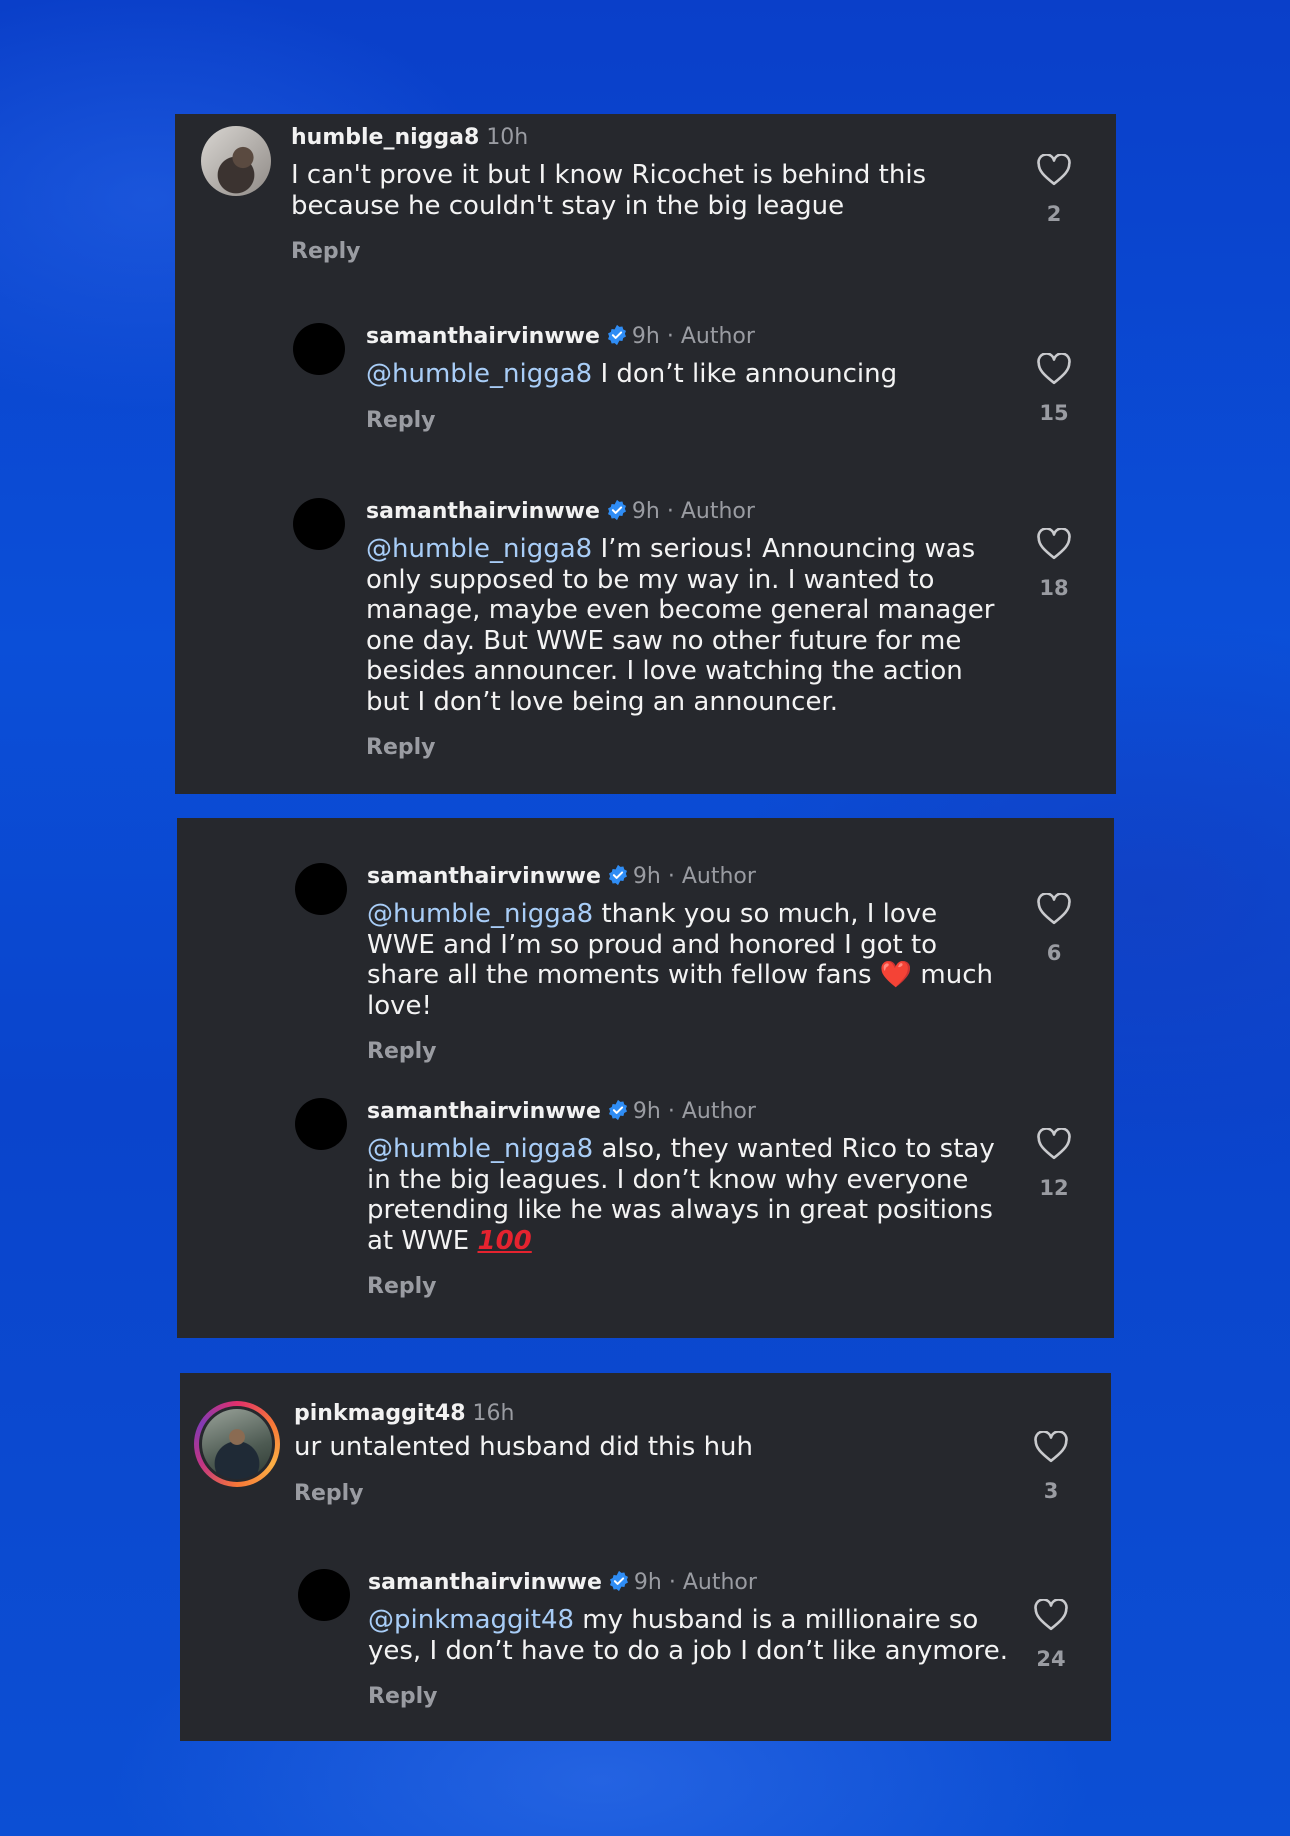 The image size is (1290, 1836). I want to click on like-button: 2, so click(1054, 190).